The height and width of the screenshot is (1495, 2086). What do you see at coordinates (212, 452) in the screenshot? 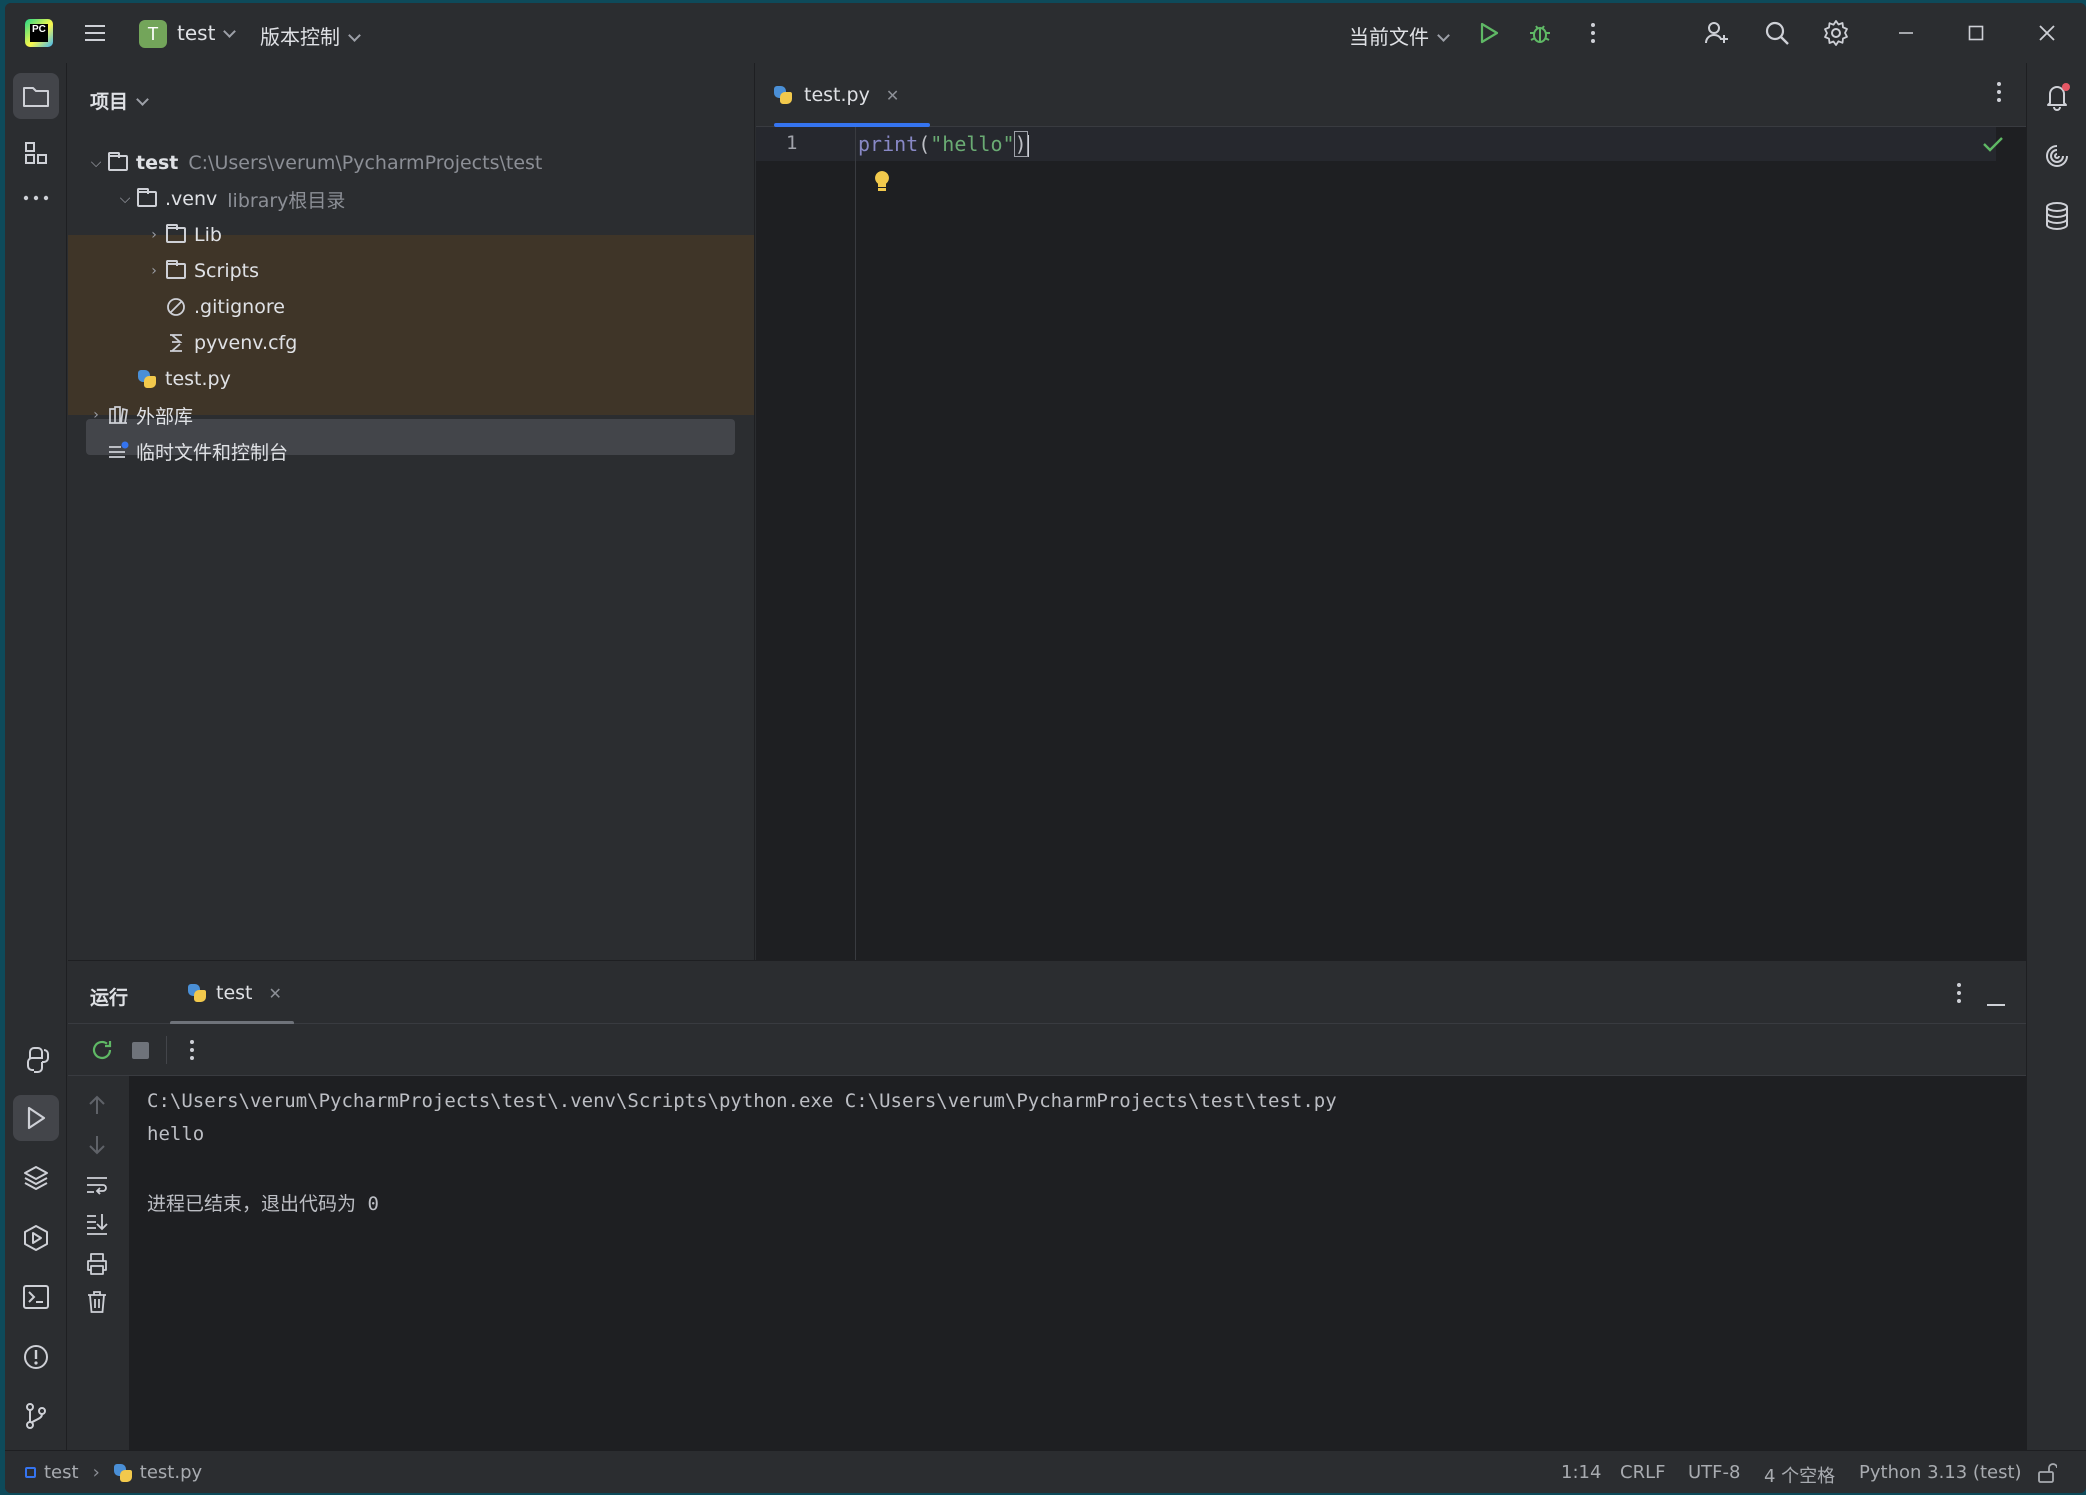
I see `tree-item-label: 临时文件和控制台` at bounding box center [212, 452].